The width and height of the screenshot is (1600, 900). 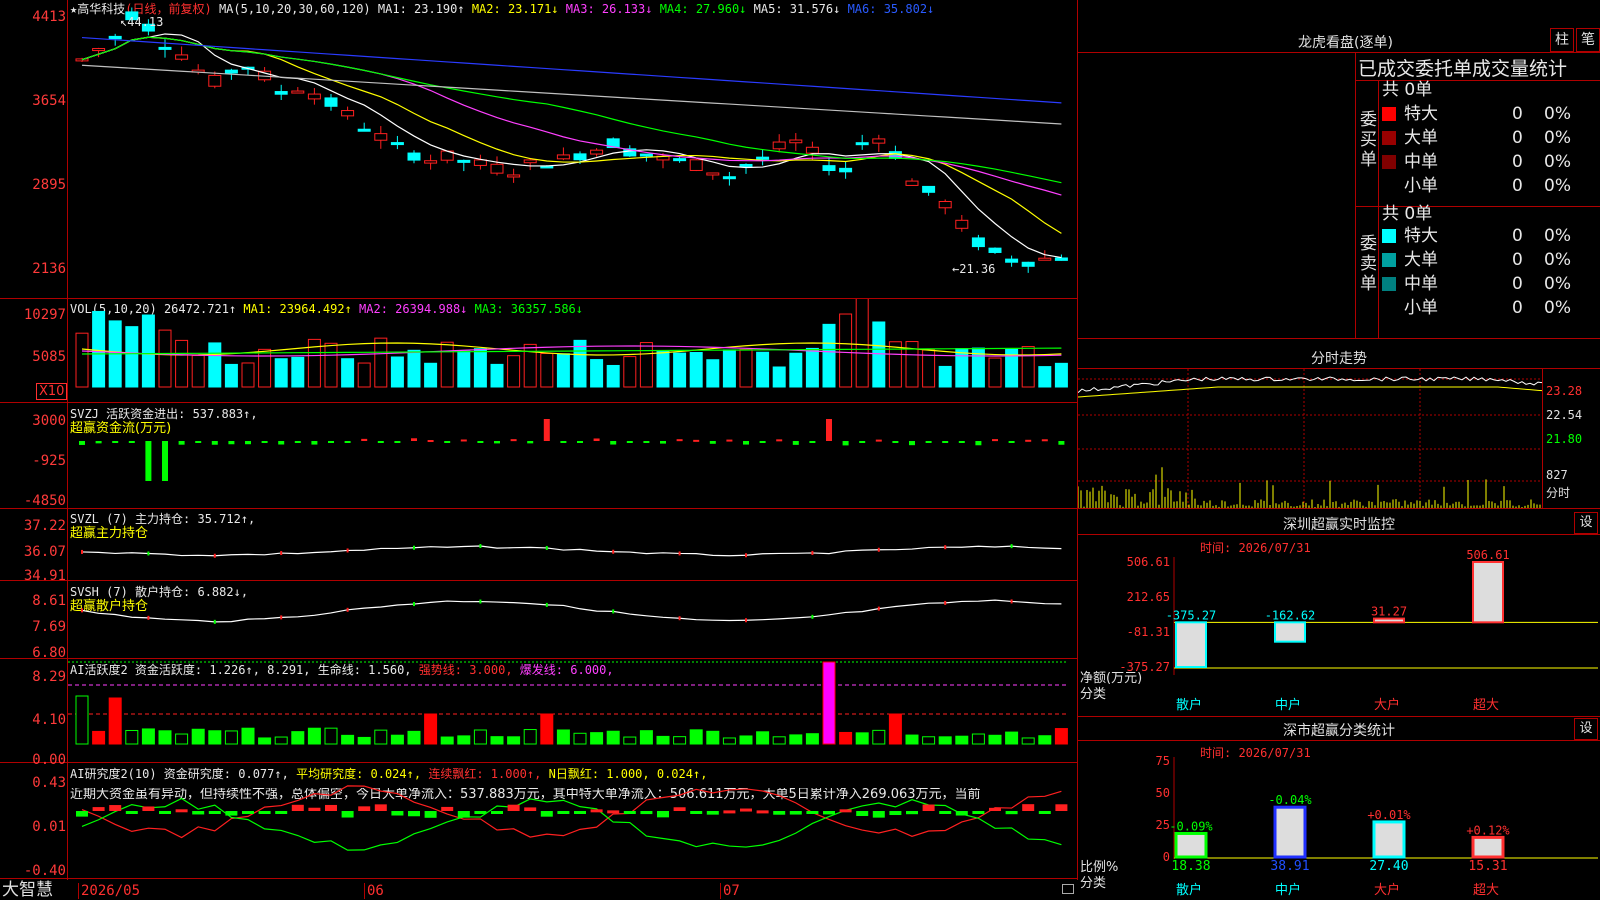 What do you see at coordinates (1310, 439) in the screenshot?
I see `intraday-chart` at bounding box center [1310, 439].